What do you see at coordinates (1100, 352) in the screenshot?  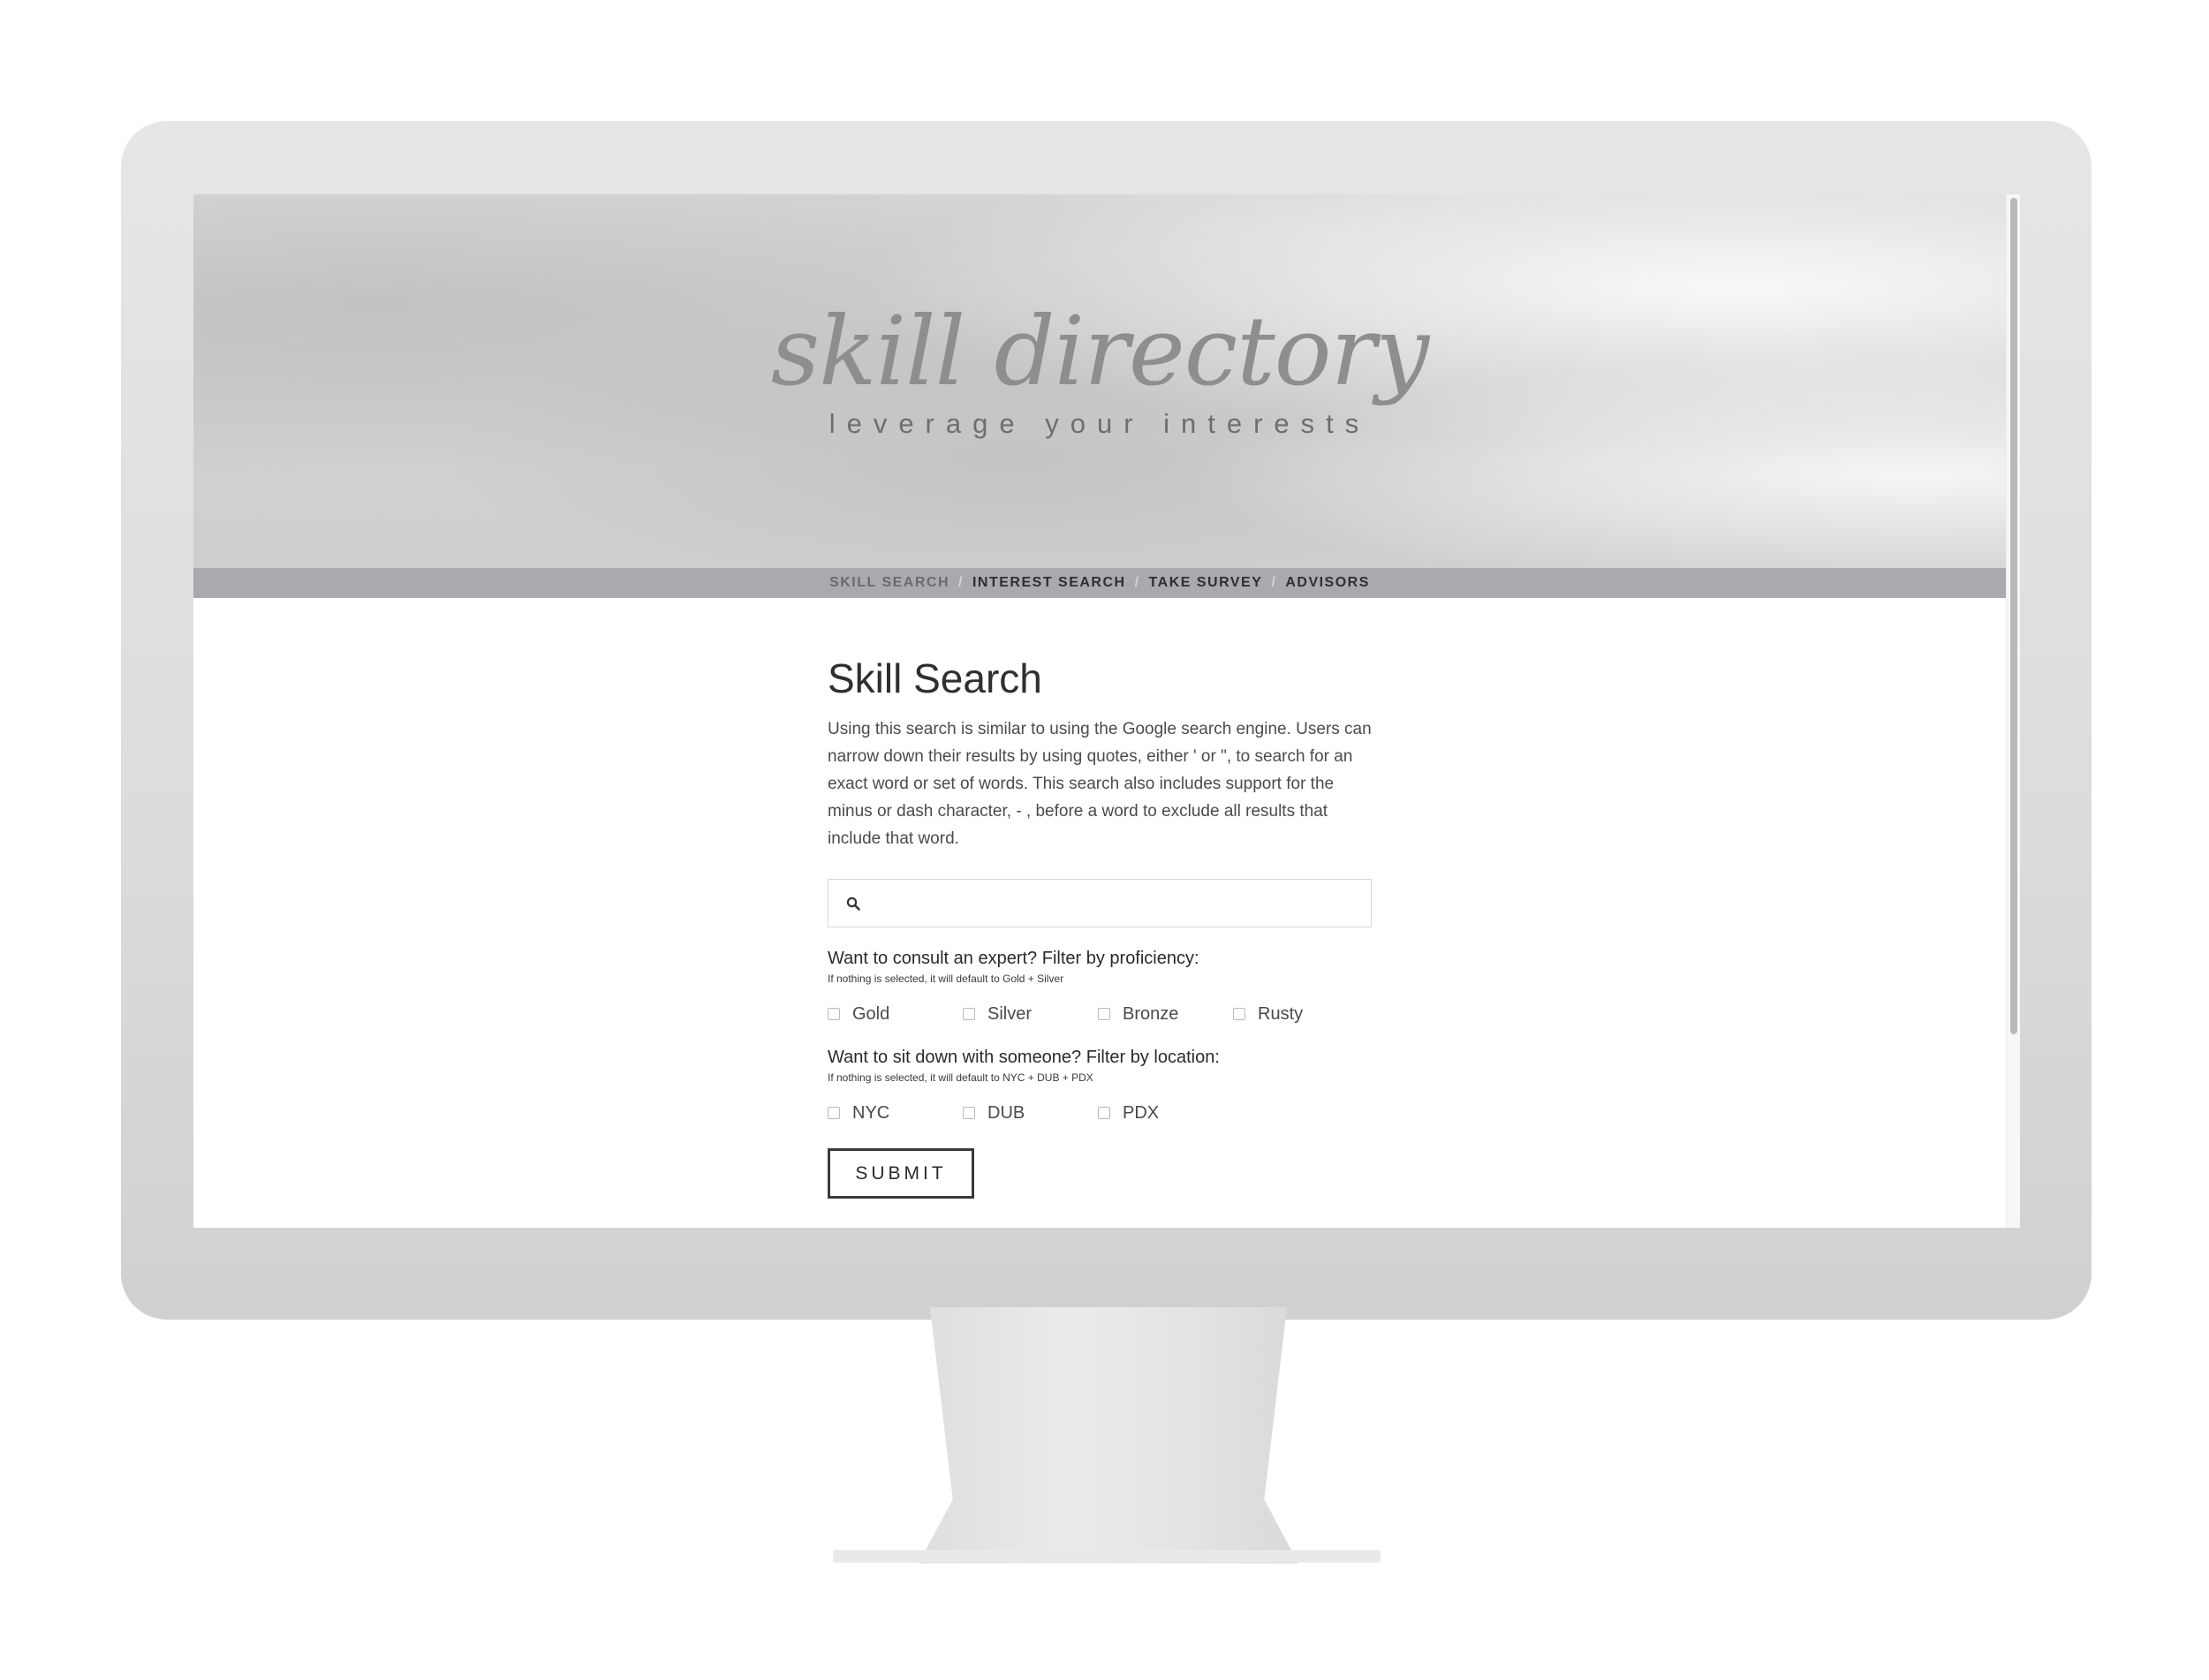 I see `site-title: skill directory` at bounding box center [1100, 352].